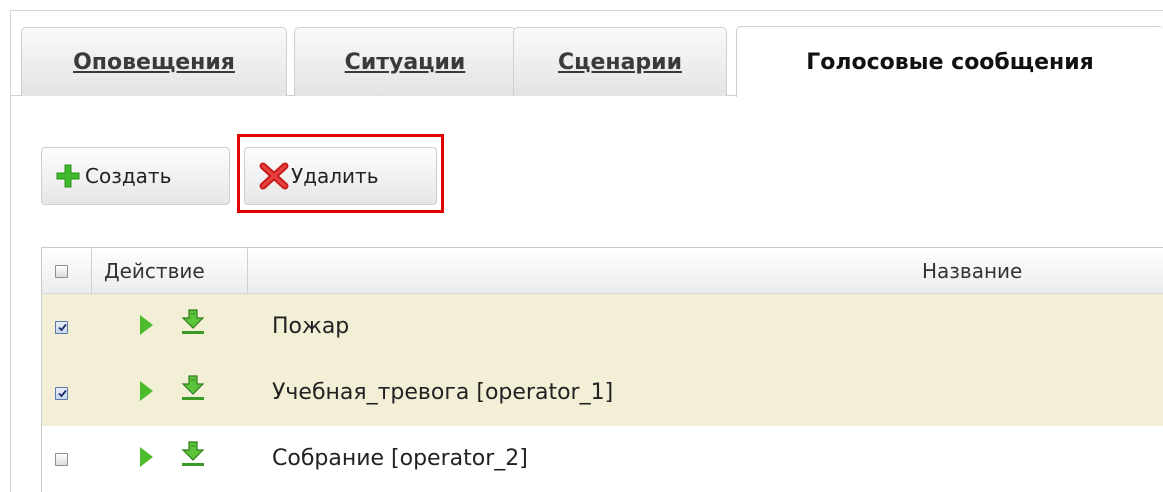 The width and height of the screenshot is (1163, 492). I want to click on tab-notifications: Оповещения, so click(154, 61).